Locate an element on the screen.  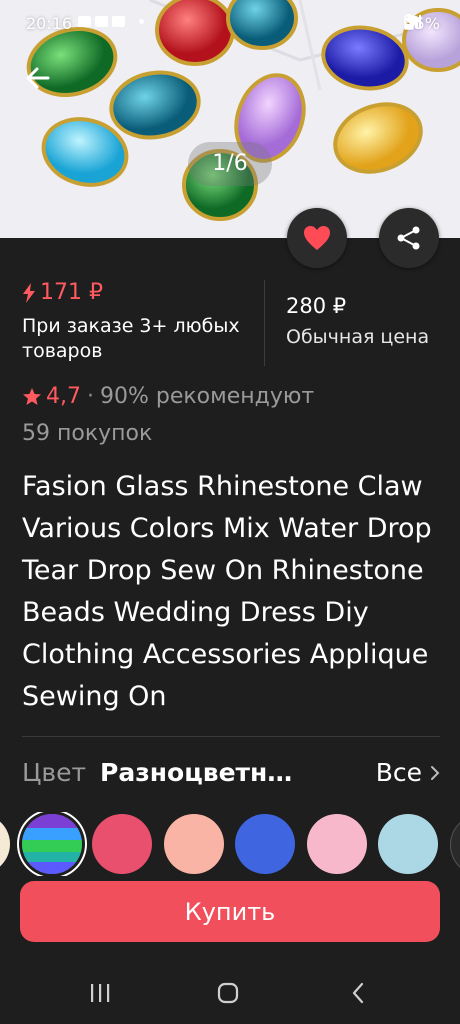
battery-icon is located at coordinates (409, 22).